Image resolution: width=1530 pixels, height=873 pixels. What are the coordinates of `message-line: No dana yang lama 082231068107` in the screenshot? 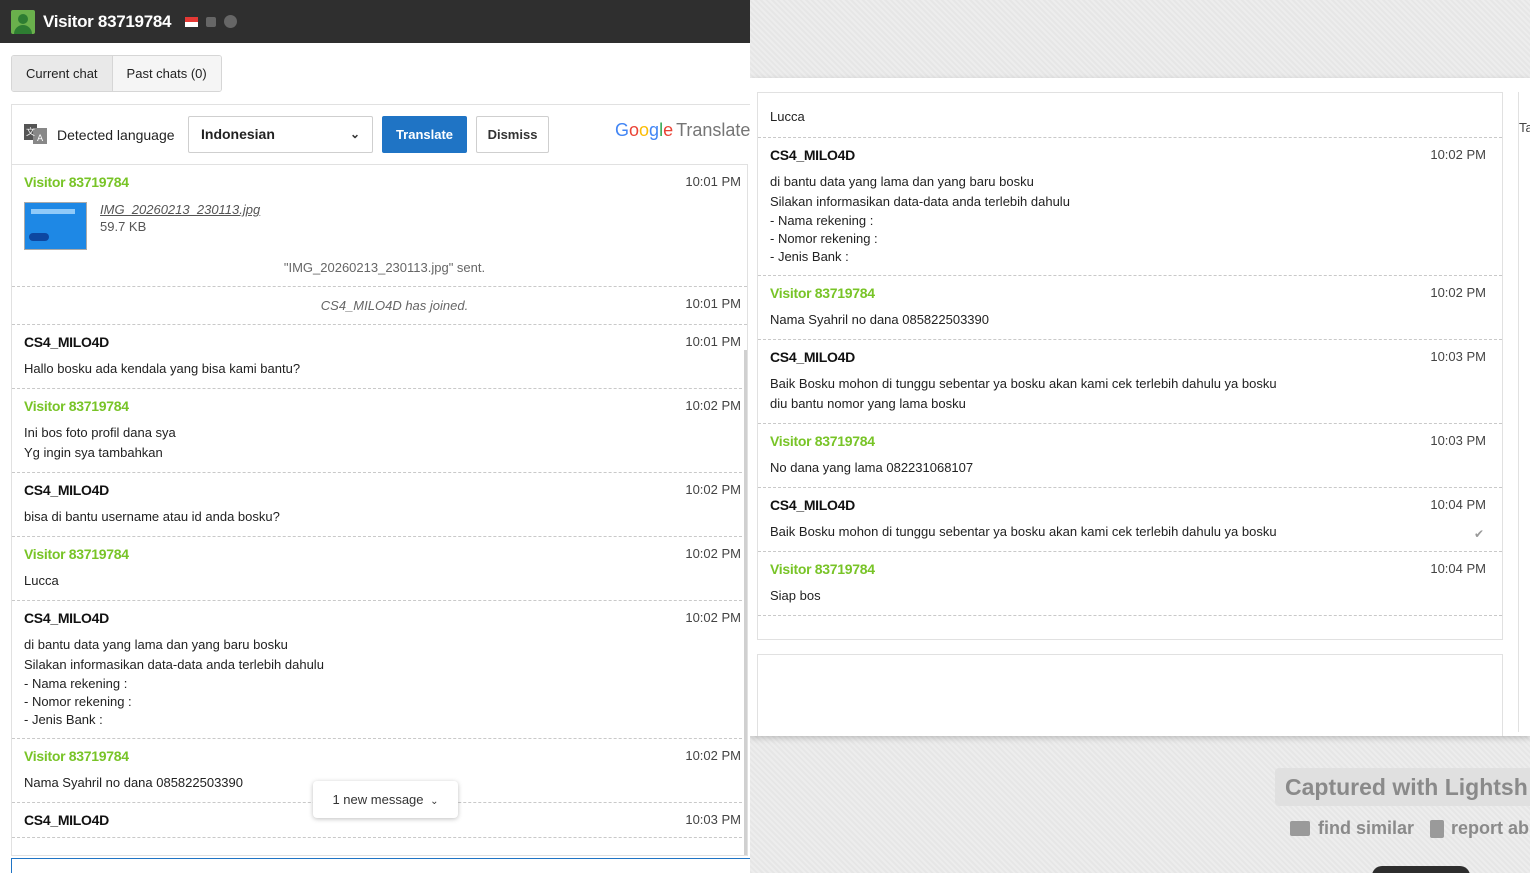 It's located at (872, 467).